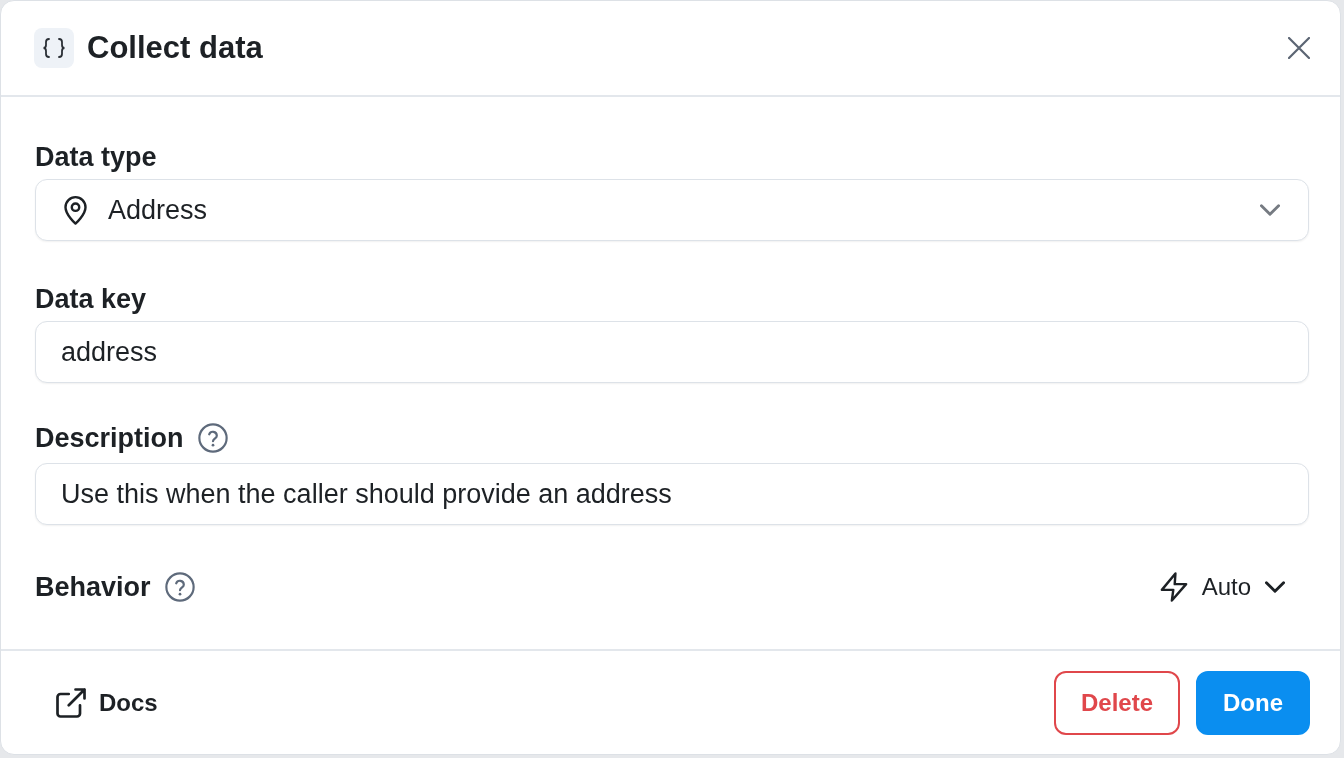 The height and width of the screenshot is (758, 1344). What do you see at coordinates (93, 587) in the screenshot?
I see `field-label: Behavior` at bounding box center [93, 587].